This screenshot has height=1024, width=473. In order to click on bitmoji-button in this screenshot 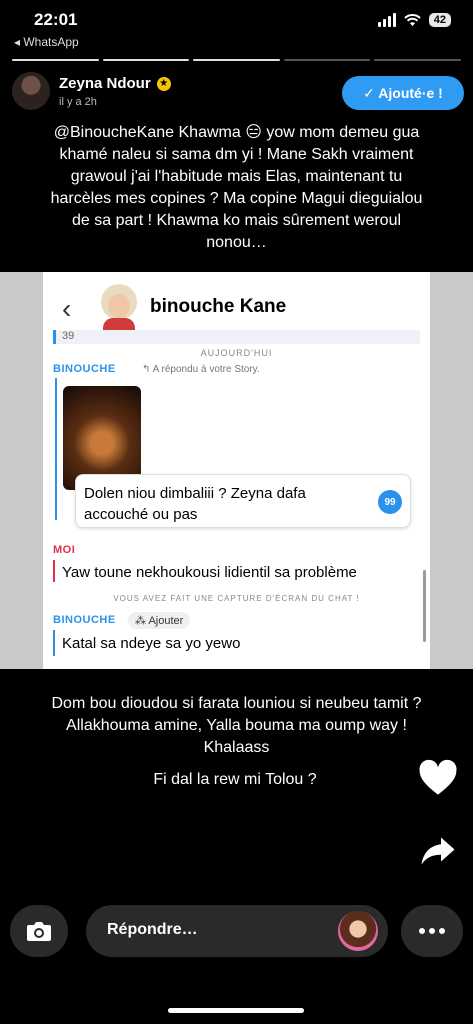, I will do `click(358, 931)`.